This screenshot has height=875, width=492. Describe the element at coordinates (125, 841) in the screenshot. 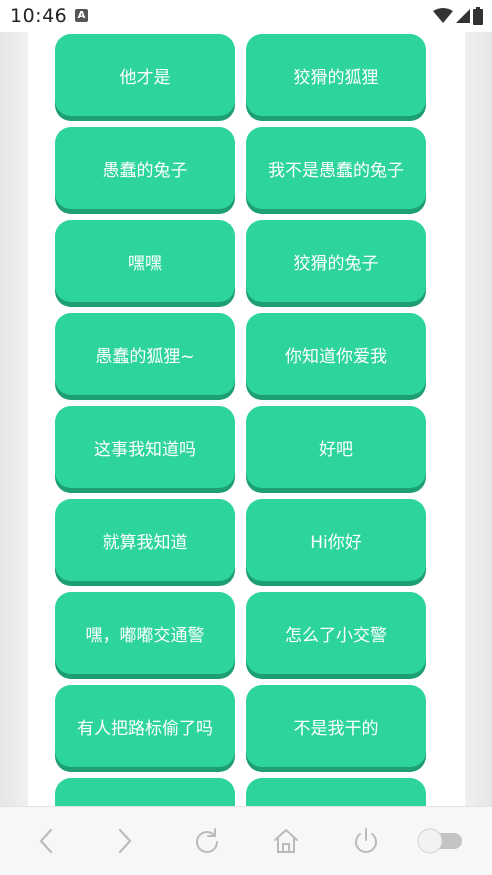

I see `forward-icon` at that location.